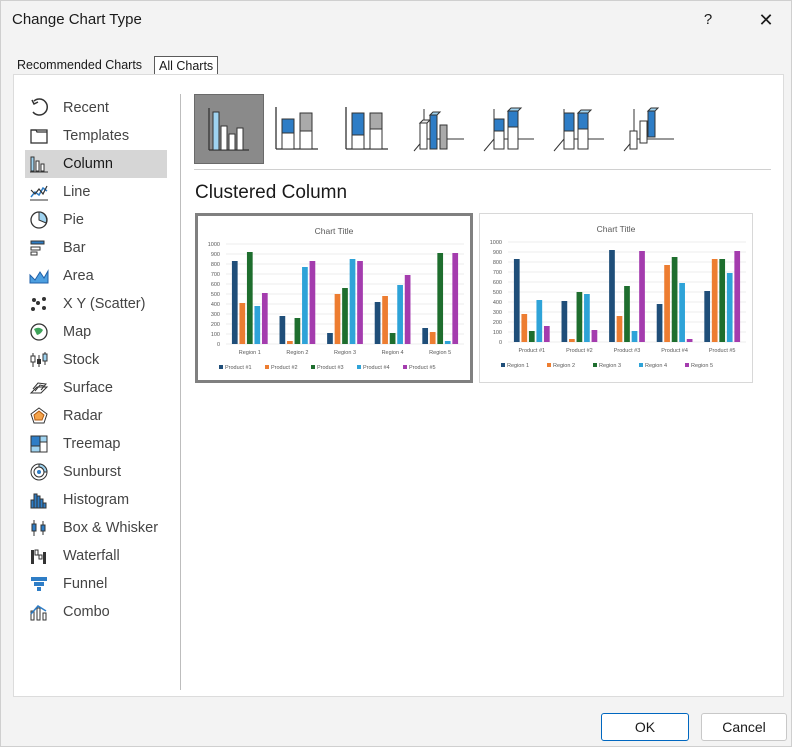 The image size is (792, 747). I want to click on x-tick-label: Product #3, so click(627, 351).